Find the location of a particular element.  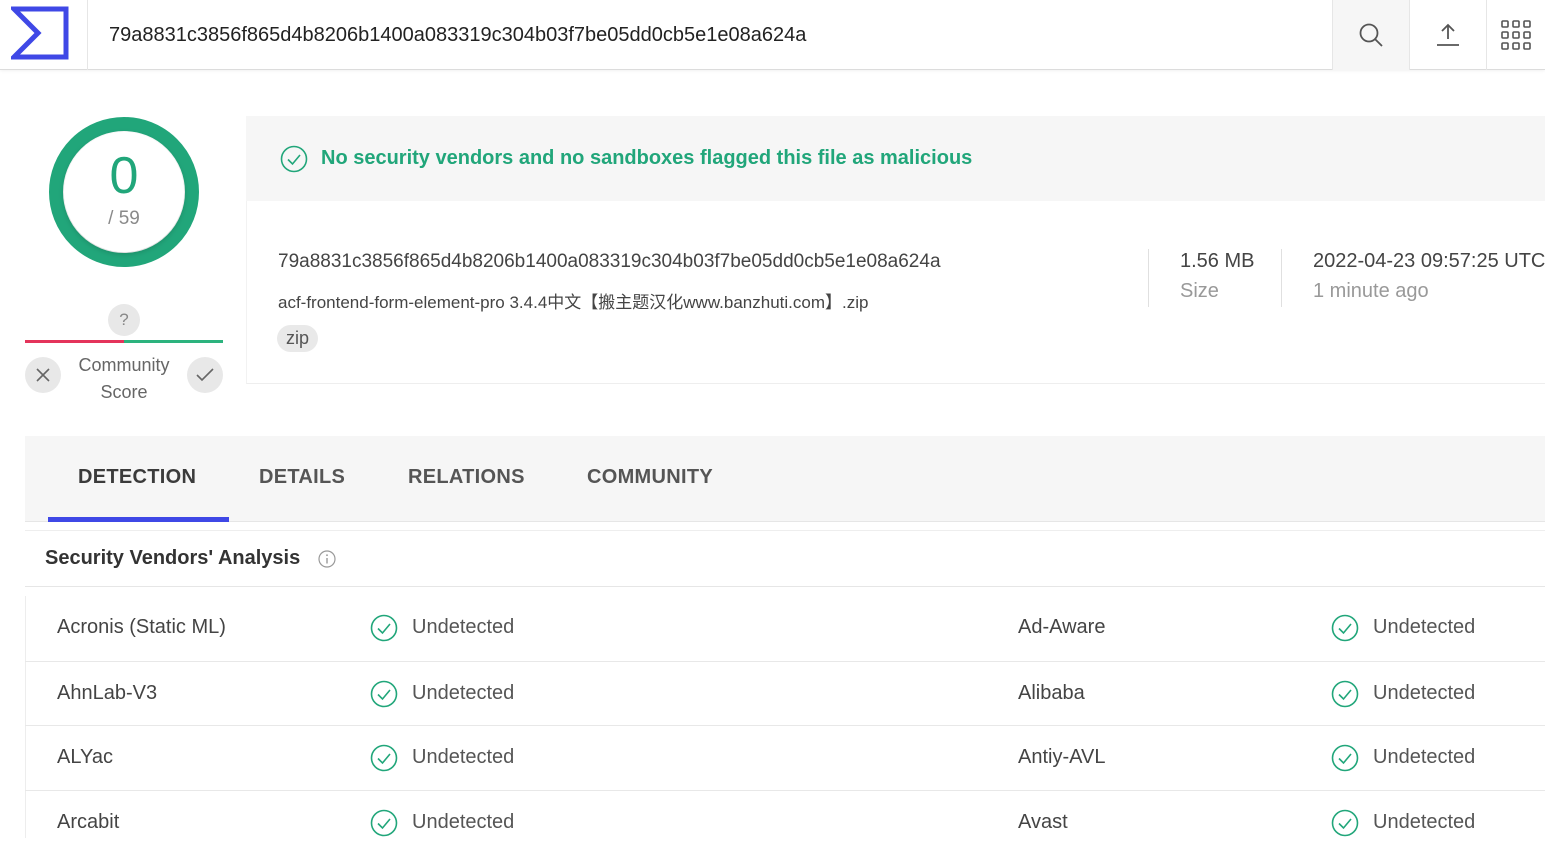

top-bar is located at coordinates (772, 35).